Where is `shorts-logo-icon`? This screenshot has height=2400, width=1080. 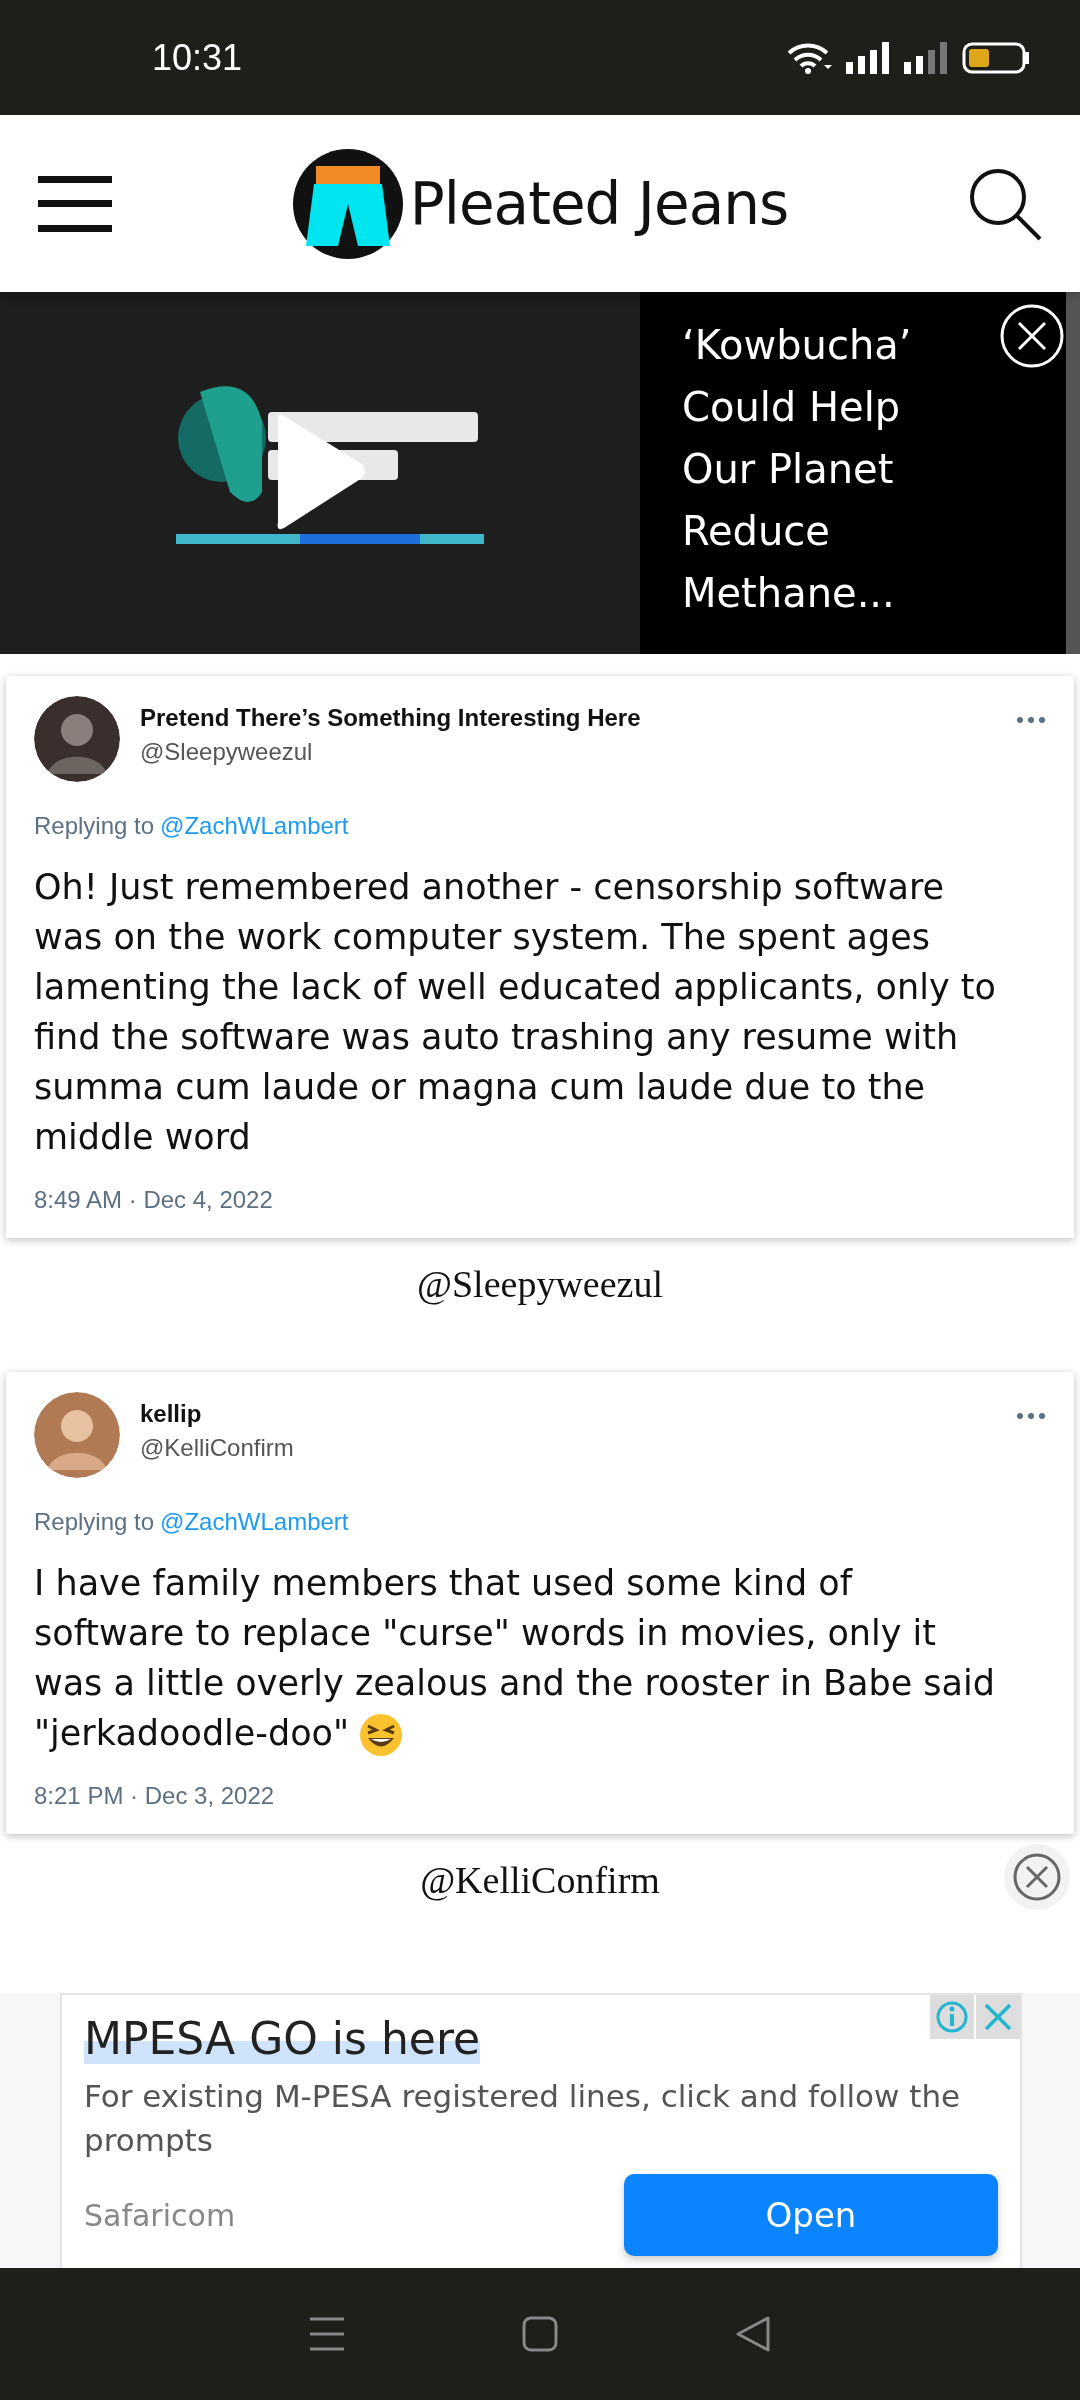
shorts-logo-icon is located at coordinates (347, 203).